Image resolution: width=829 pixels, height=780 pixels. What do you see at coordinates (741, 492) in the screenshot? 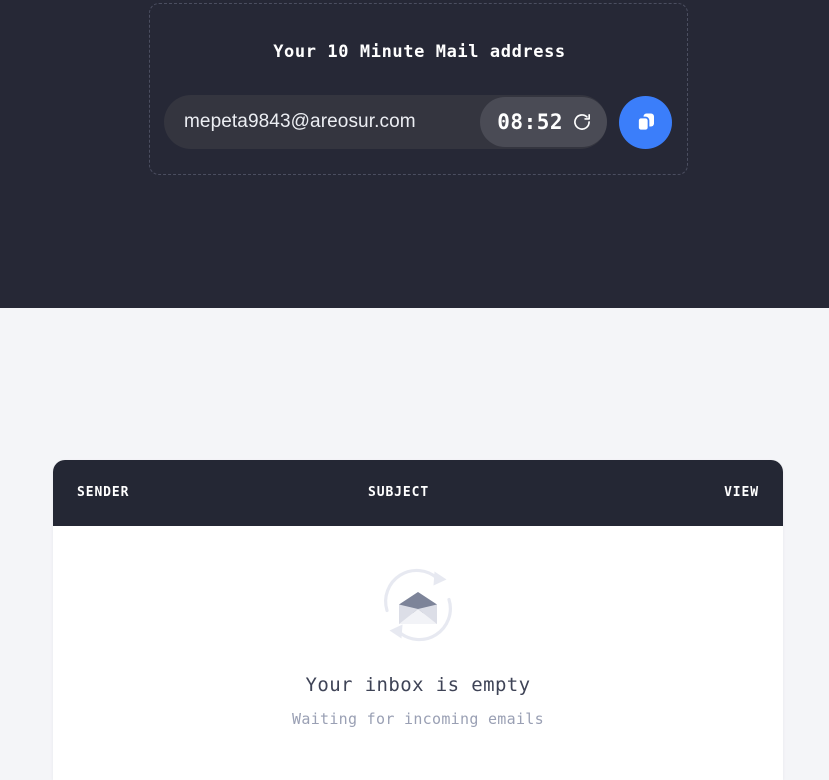
I see `column-header-view: VIEW` at bounding box center [741, 492].